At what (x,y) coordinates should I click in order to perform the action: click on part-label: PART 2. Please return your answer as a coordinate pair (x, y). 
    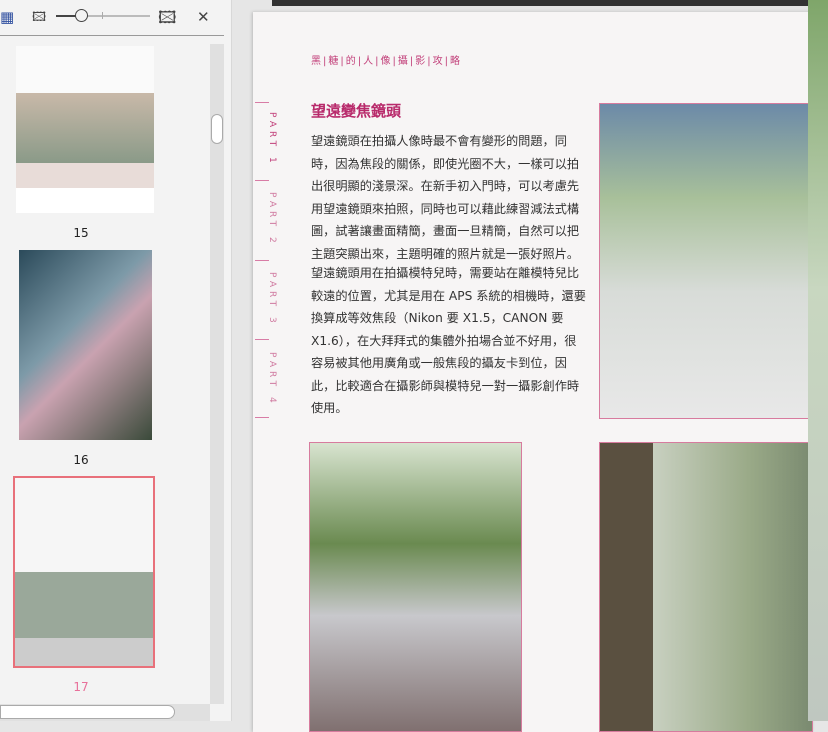
    Looking at the image, I should click on (272, 219).